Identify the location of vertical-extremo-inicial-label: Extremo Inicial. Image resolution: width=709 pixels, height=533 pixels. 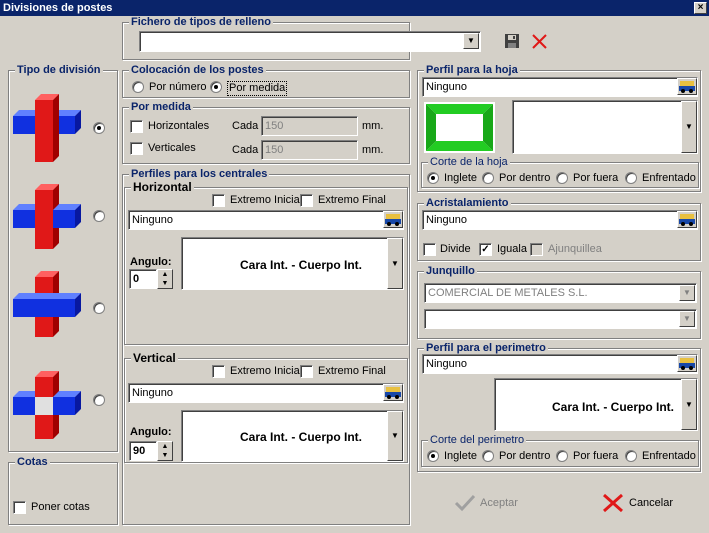
(266, 371).